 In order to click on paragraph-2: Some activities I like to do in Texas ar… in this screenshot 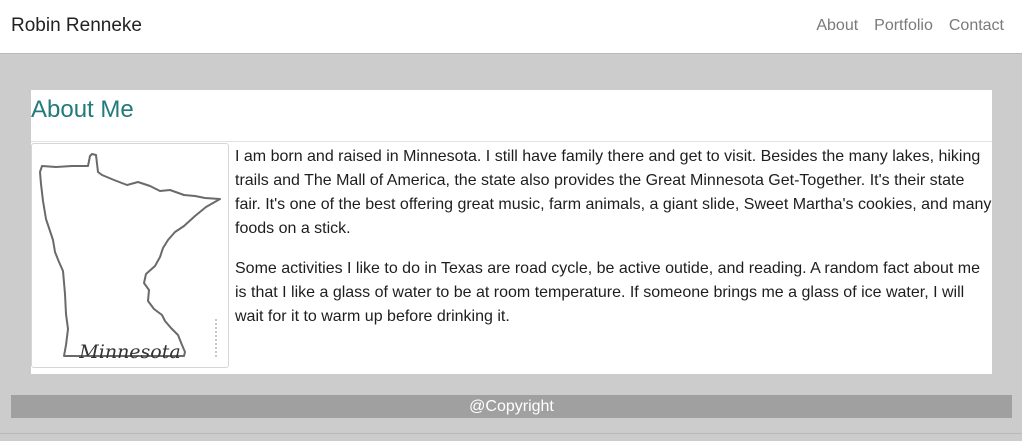, I will do `click(608, 292)`.